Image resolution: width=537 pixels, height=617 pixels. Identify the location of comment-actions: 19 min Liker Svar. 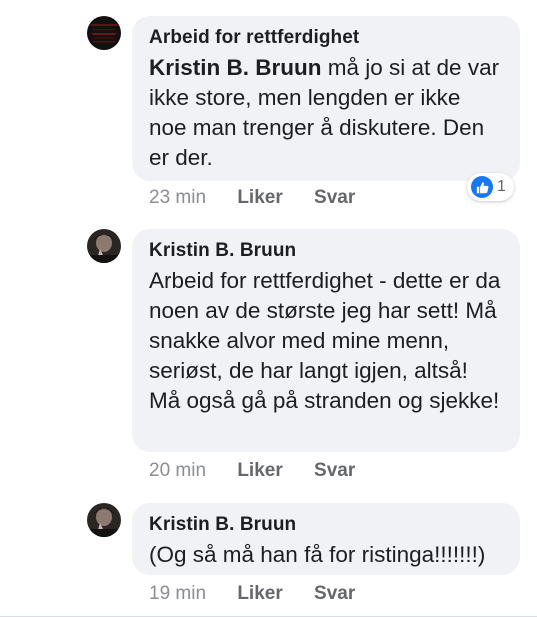
(252, 594).